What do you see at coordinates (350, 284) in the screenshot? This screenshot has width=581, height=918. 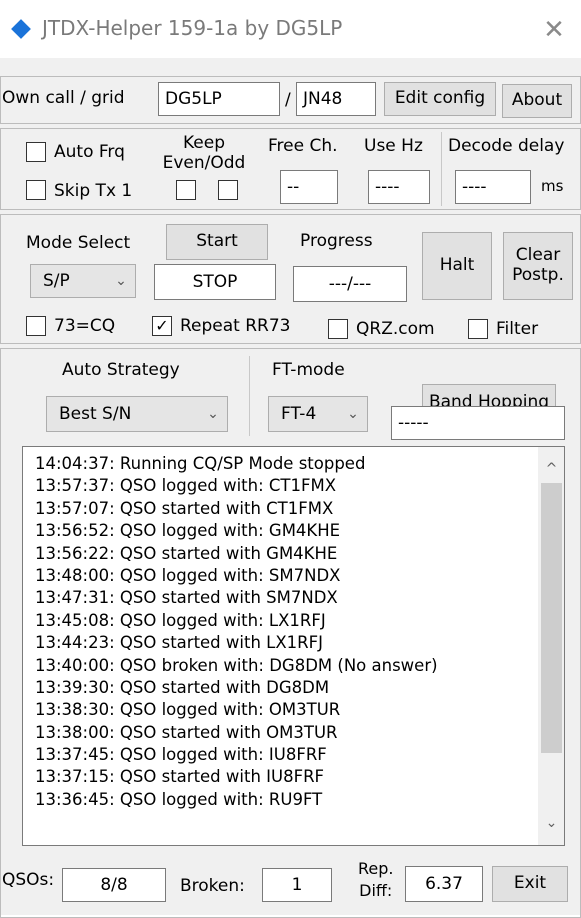 I see `progress-display: ---/---` at bounding box center [350, 284].